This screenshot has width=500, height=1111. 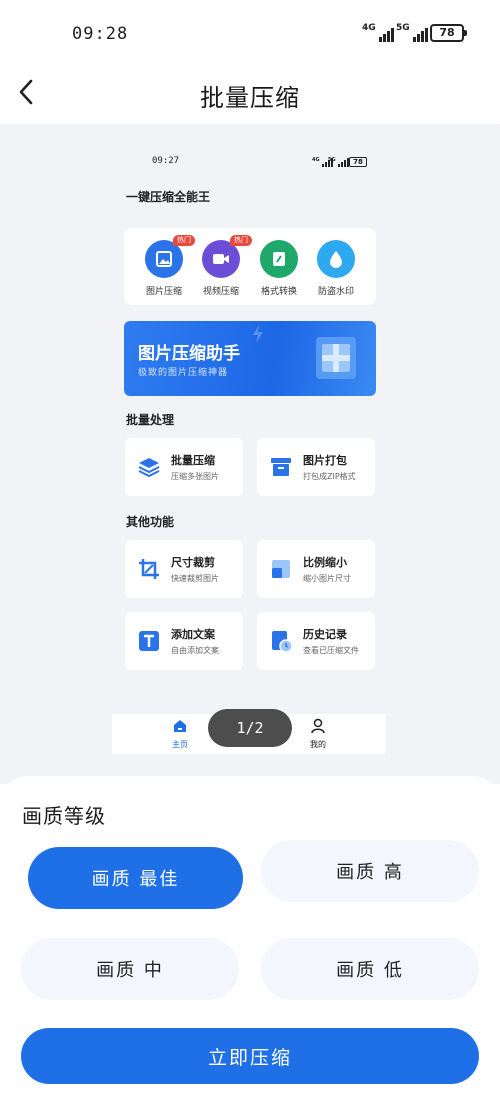 What do you see at coordinates (282, 642) in the screenshot?
I see `history-icon` at bounding box center [282, 642].